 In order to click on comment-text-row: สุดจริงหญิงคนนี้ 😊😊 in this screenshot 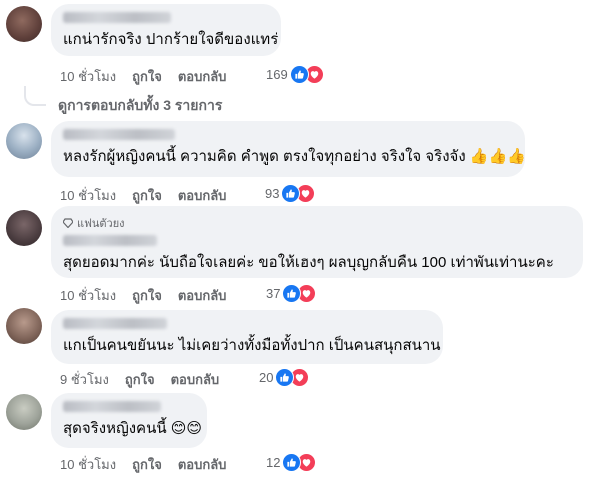, I will do `click(132, 428)`.